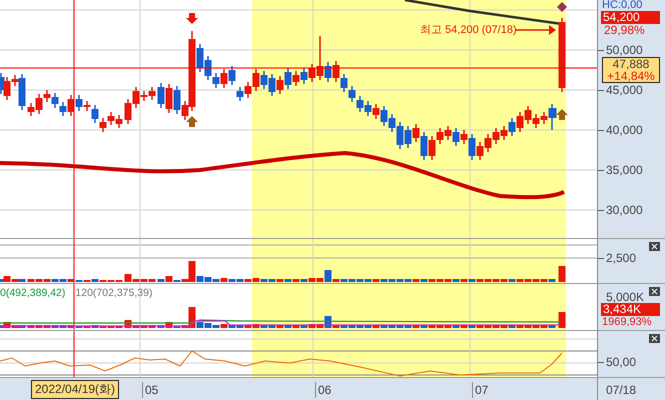 The height and width of the screenshot is (400, 665). I want to click on high-change-percent: 29,98%, so click(624, 30).